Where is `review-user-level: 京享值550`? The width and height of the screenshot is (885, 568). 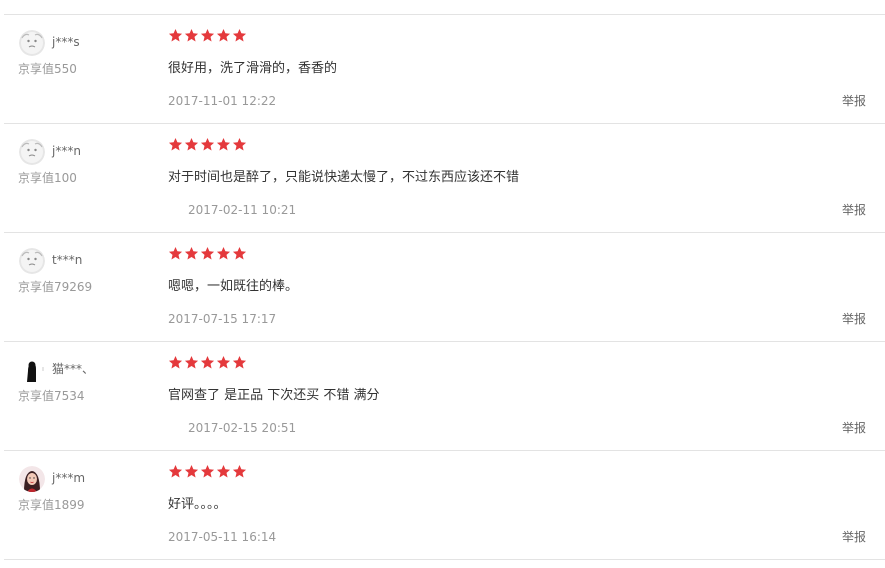
review-user-level: 京享值550 is located at coordinates (47, 69).